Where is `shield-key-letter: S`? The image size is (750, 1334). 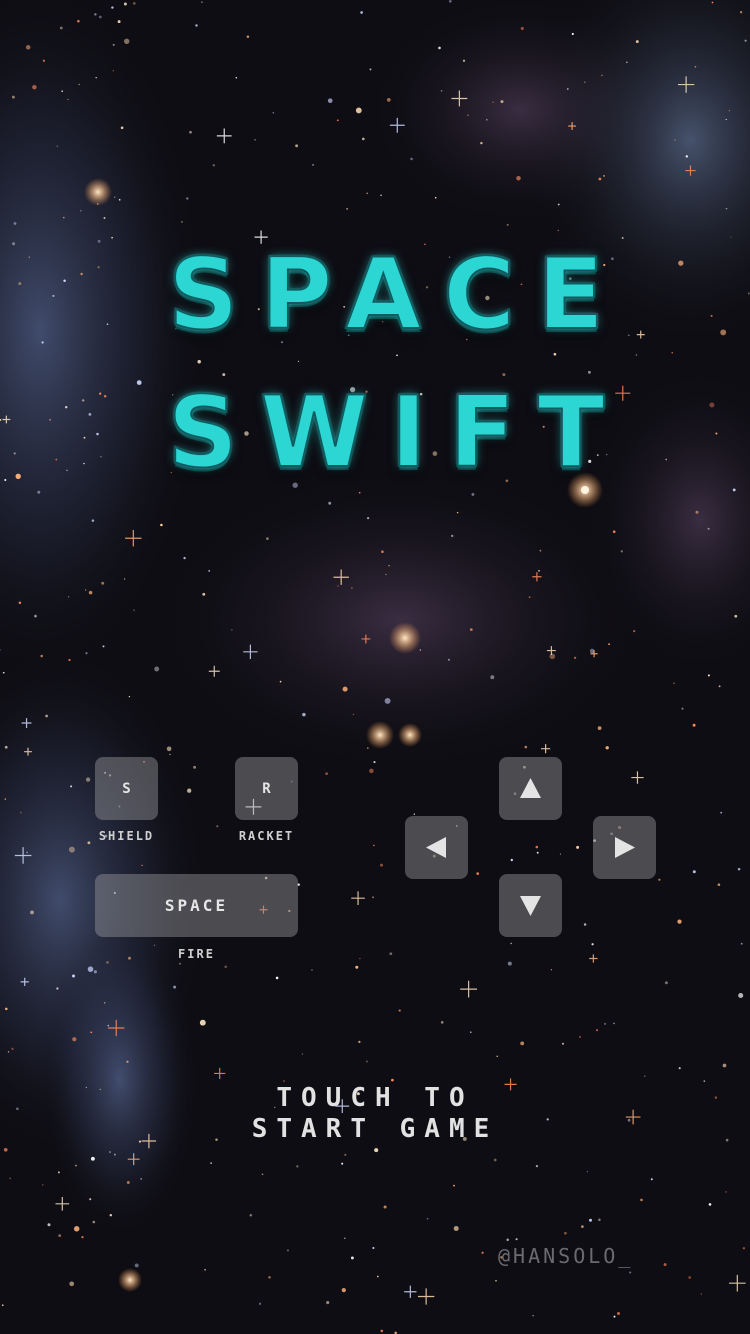 shield-key-letter: S is located at coordinates (126, 788).